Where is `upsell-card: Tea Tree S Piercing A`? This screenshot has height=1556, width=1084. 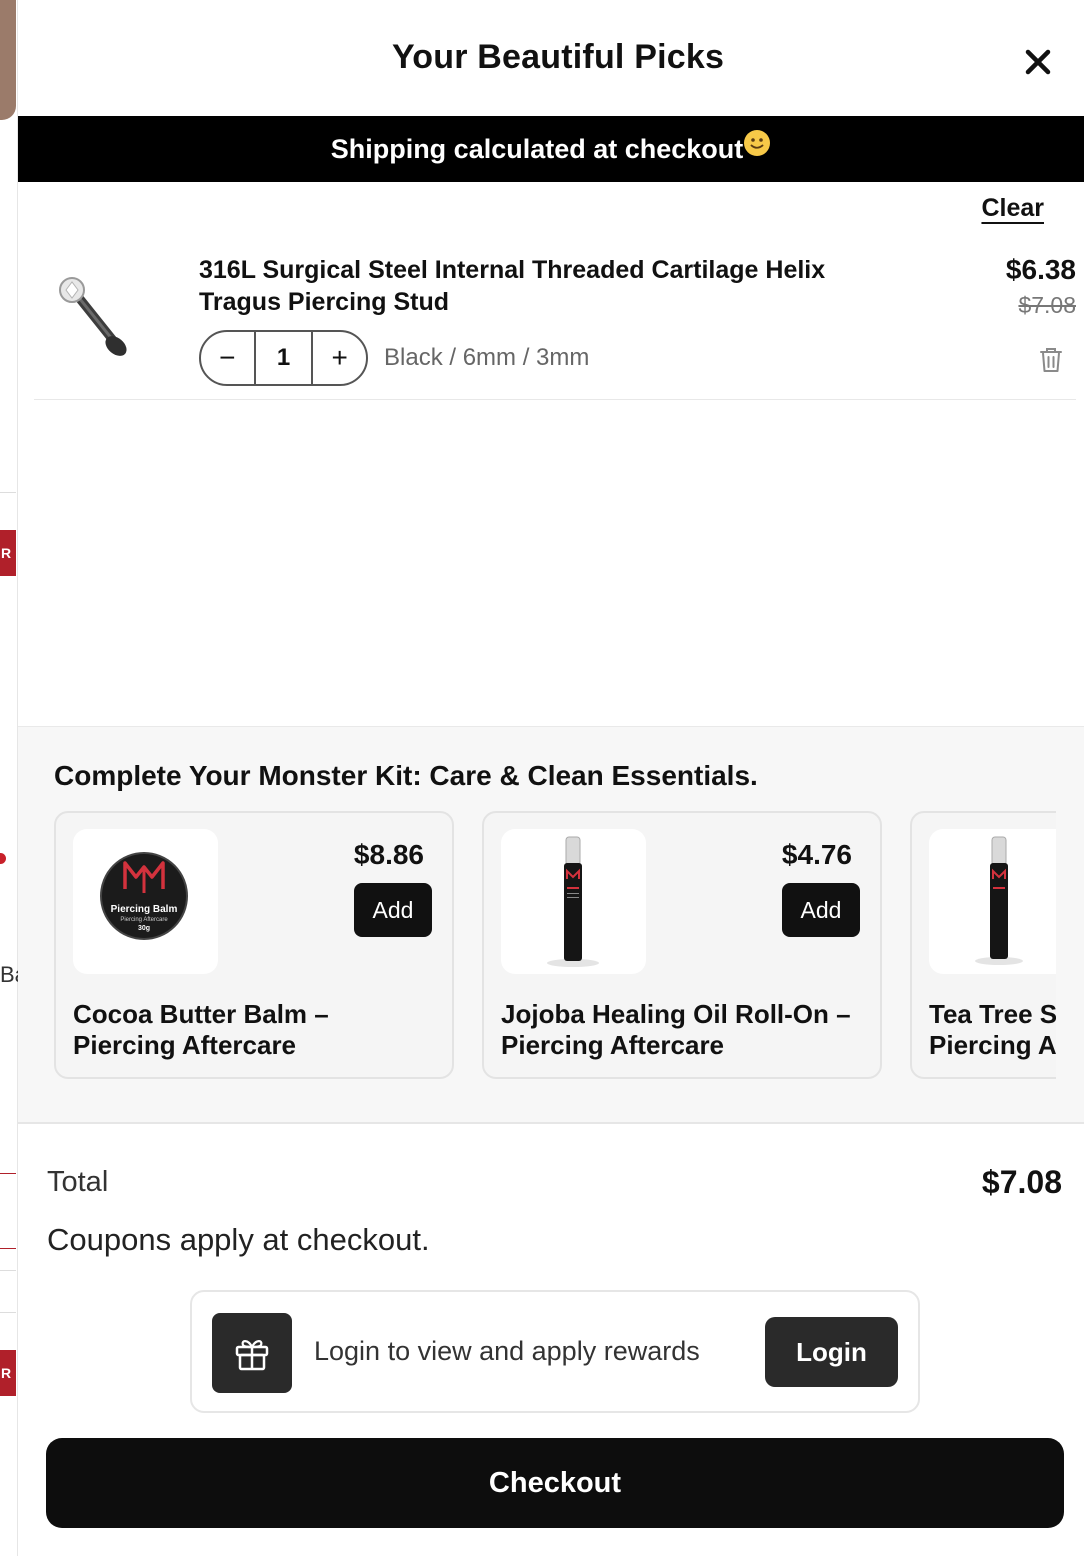
upsell-card: Tea Tree S Piercing A is located at coordinates (983, 945).